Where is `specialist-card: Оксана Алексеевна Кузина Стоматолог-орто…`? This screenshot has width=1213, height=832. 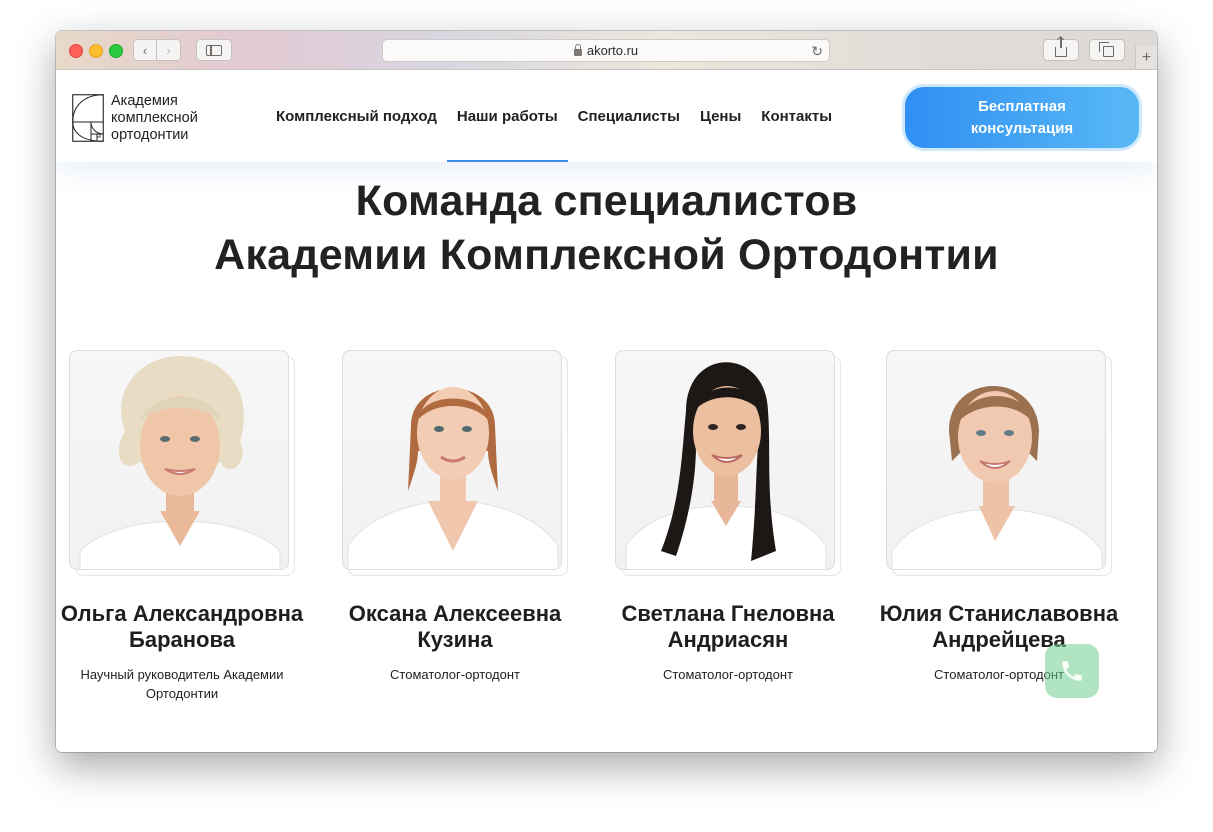 specialist-card: Оксана Алексеевна Кузина Стоматолог-орто… is located at coordinates (455, 517).